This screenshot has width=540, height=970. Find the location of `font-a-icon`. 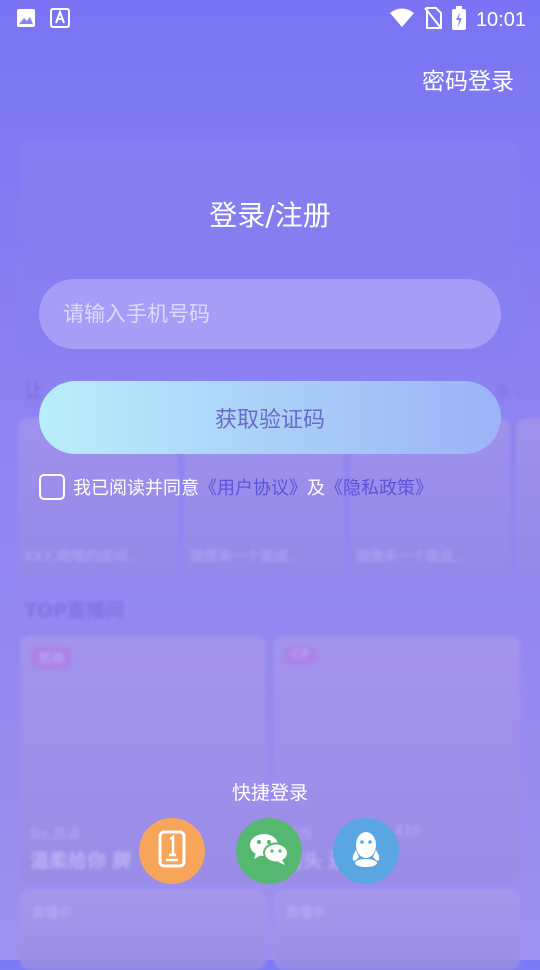

font-a-icon is located at coordinates (60, 20).